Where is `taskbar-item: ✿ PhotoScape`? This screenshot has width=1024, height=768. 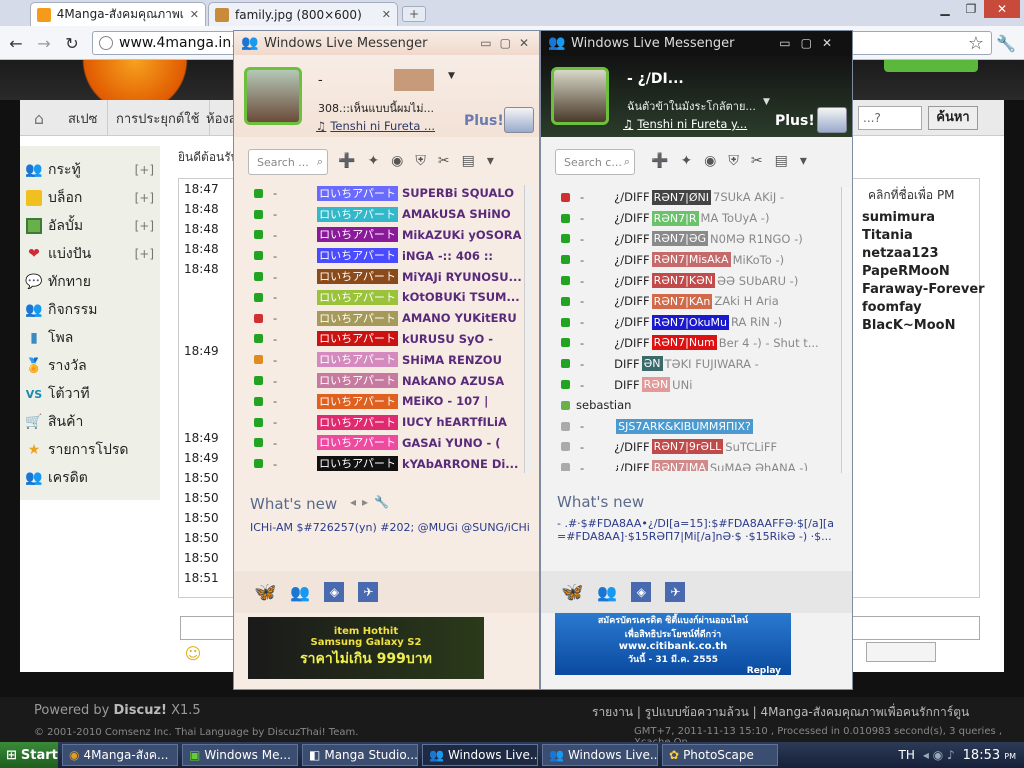 taskbar-item: ✿ PhotoScape is located at coordinates (720, 755).